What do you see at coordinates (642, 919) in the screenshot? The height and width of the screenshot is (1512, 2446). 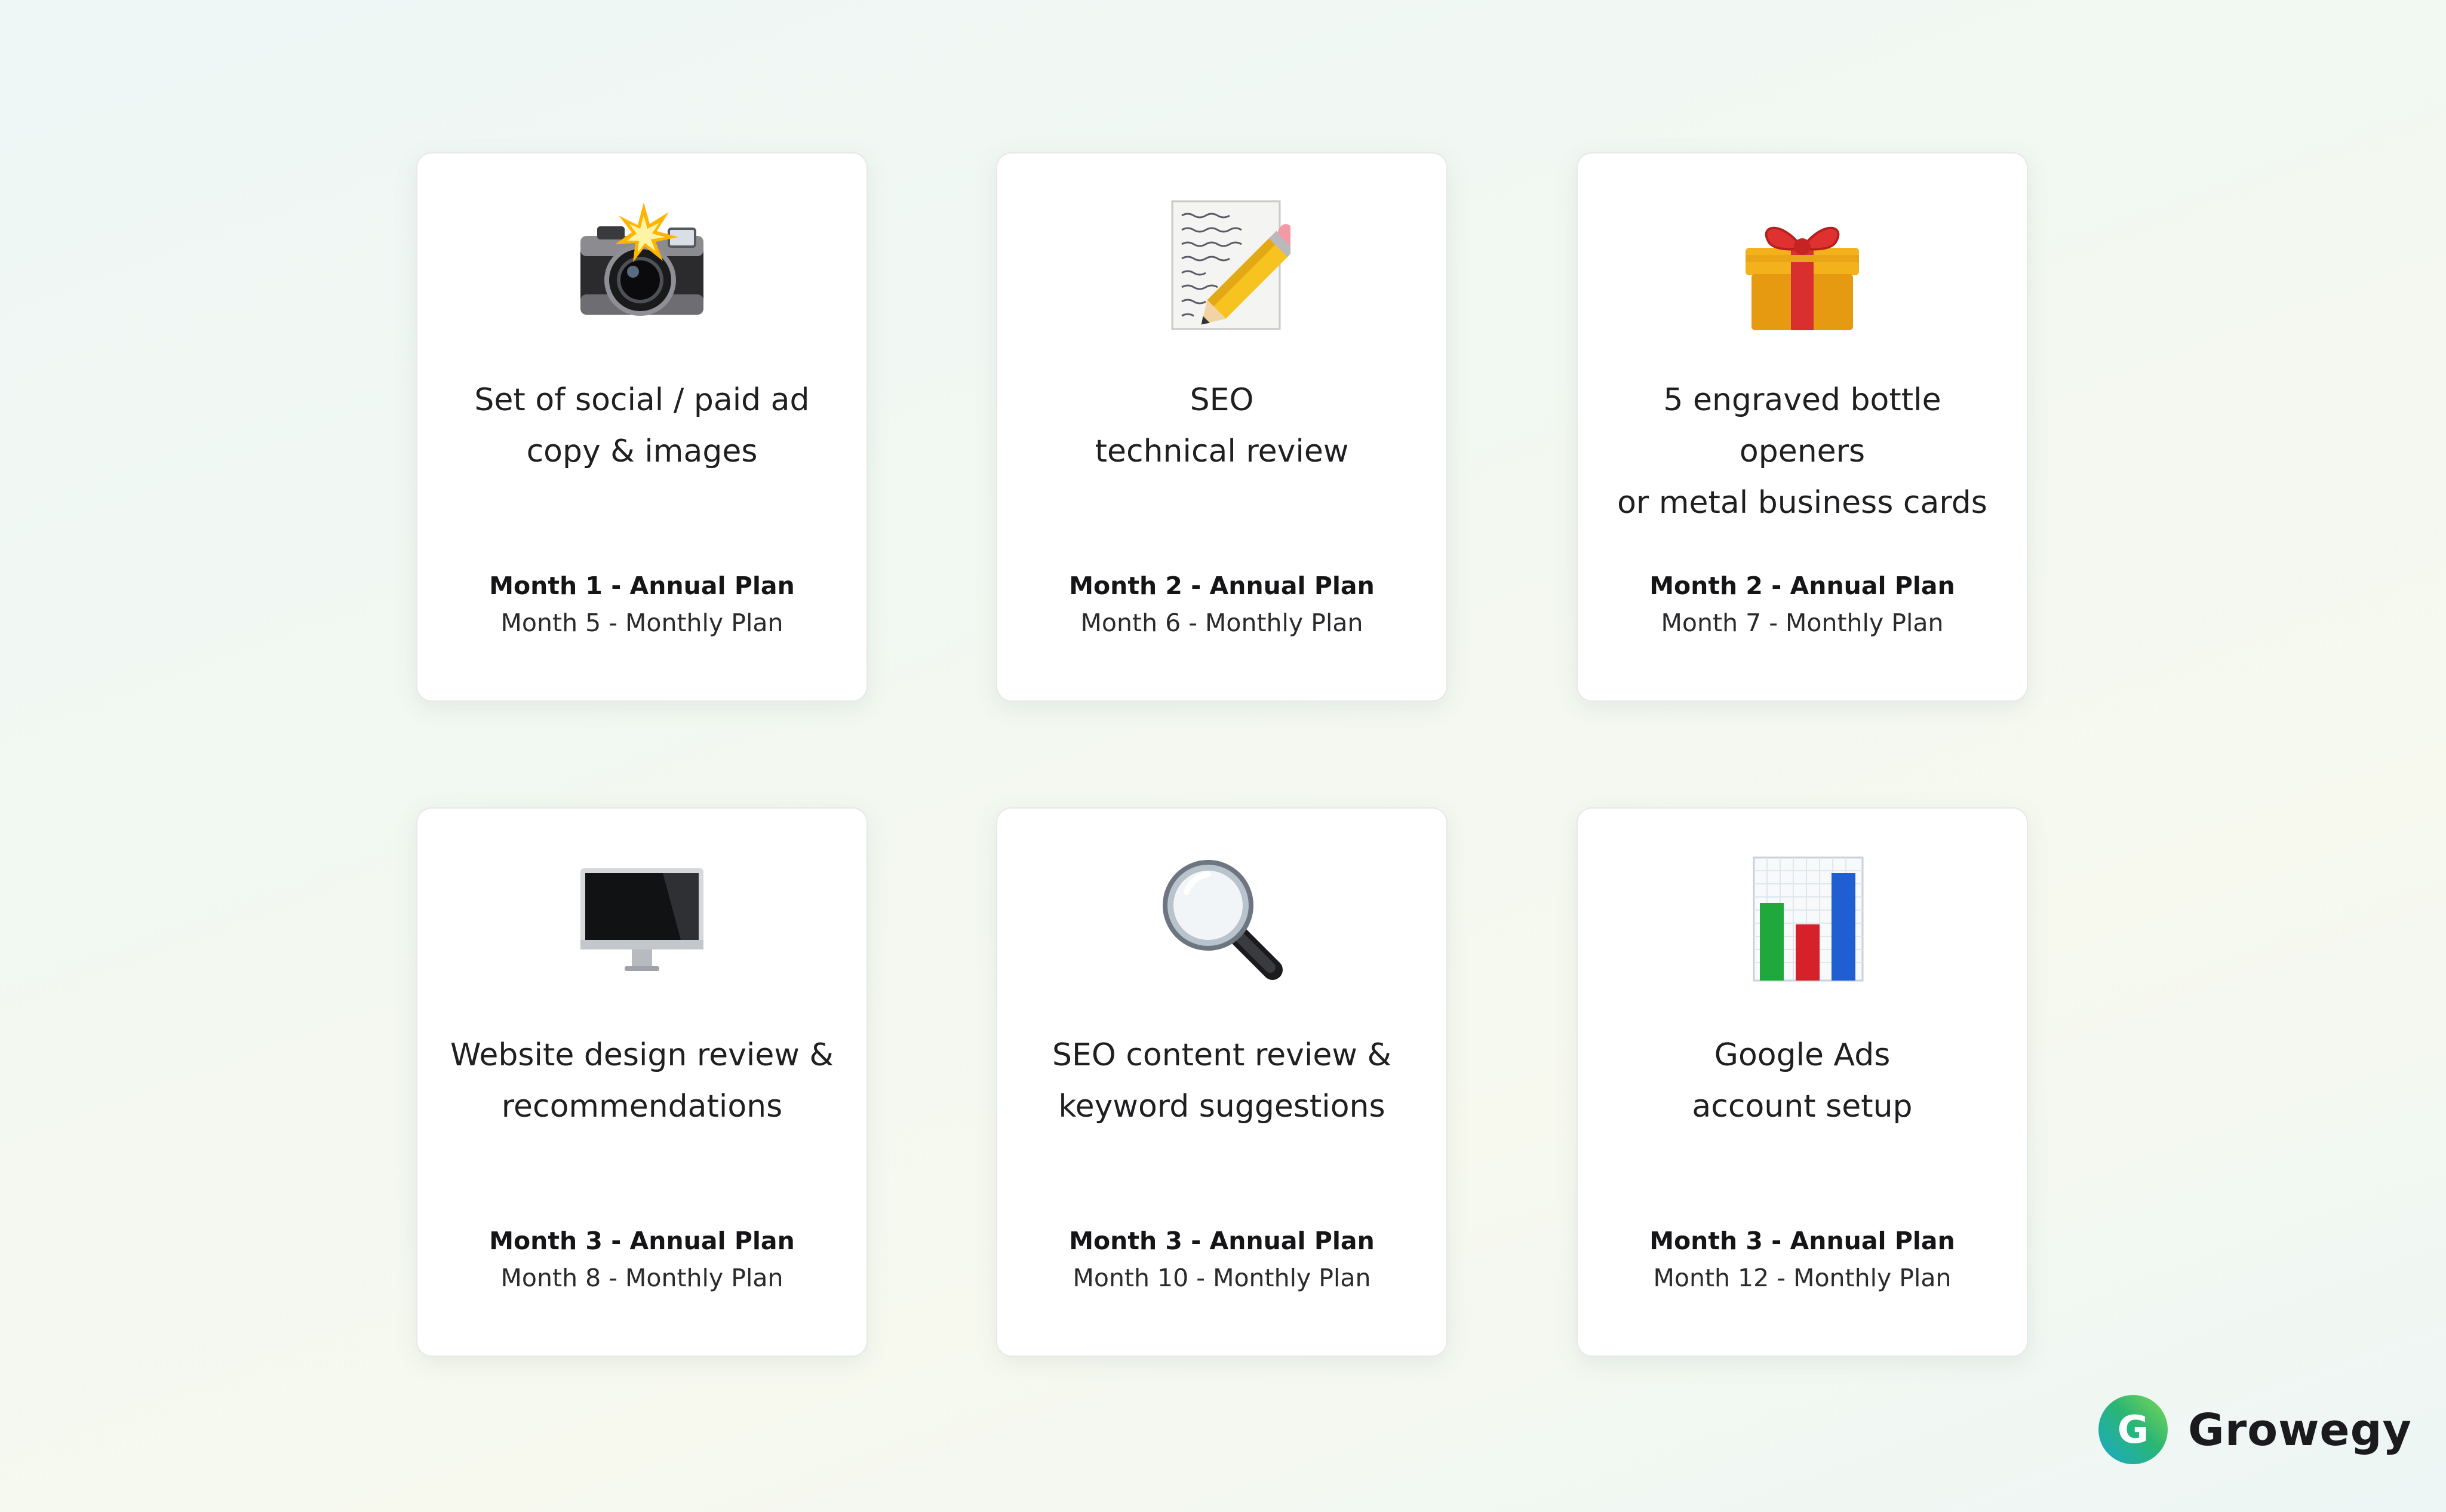 I see `desktop-computer-icon` at bounding box center [642, 919].